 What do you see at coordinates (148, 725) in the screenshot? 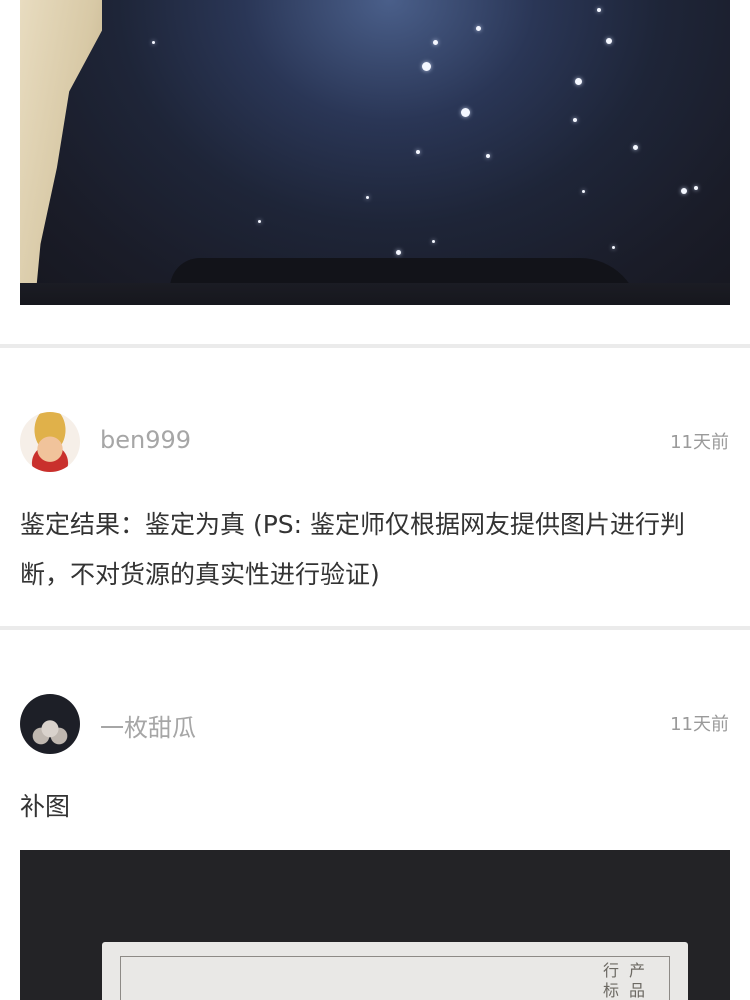
I see `comment-username: 一枚甜瓜` at bounding box center [148, 725].